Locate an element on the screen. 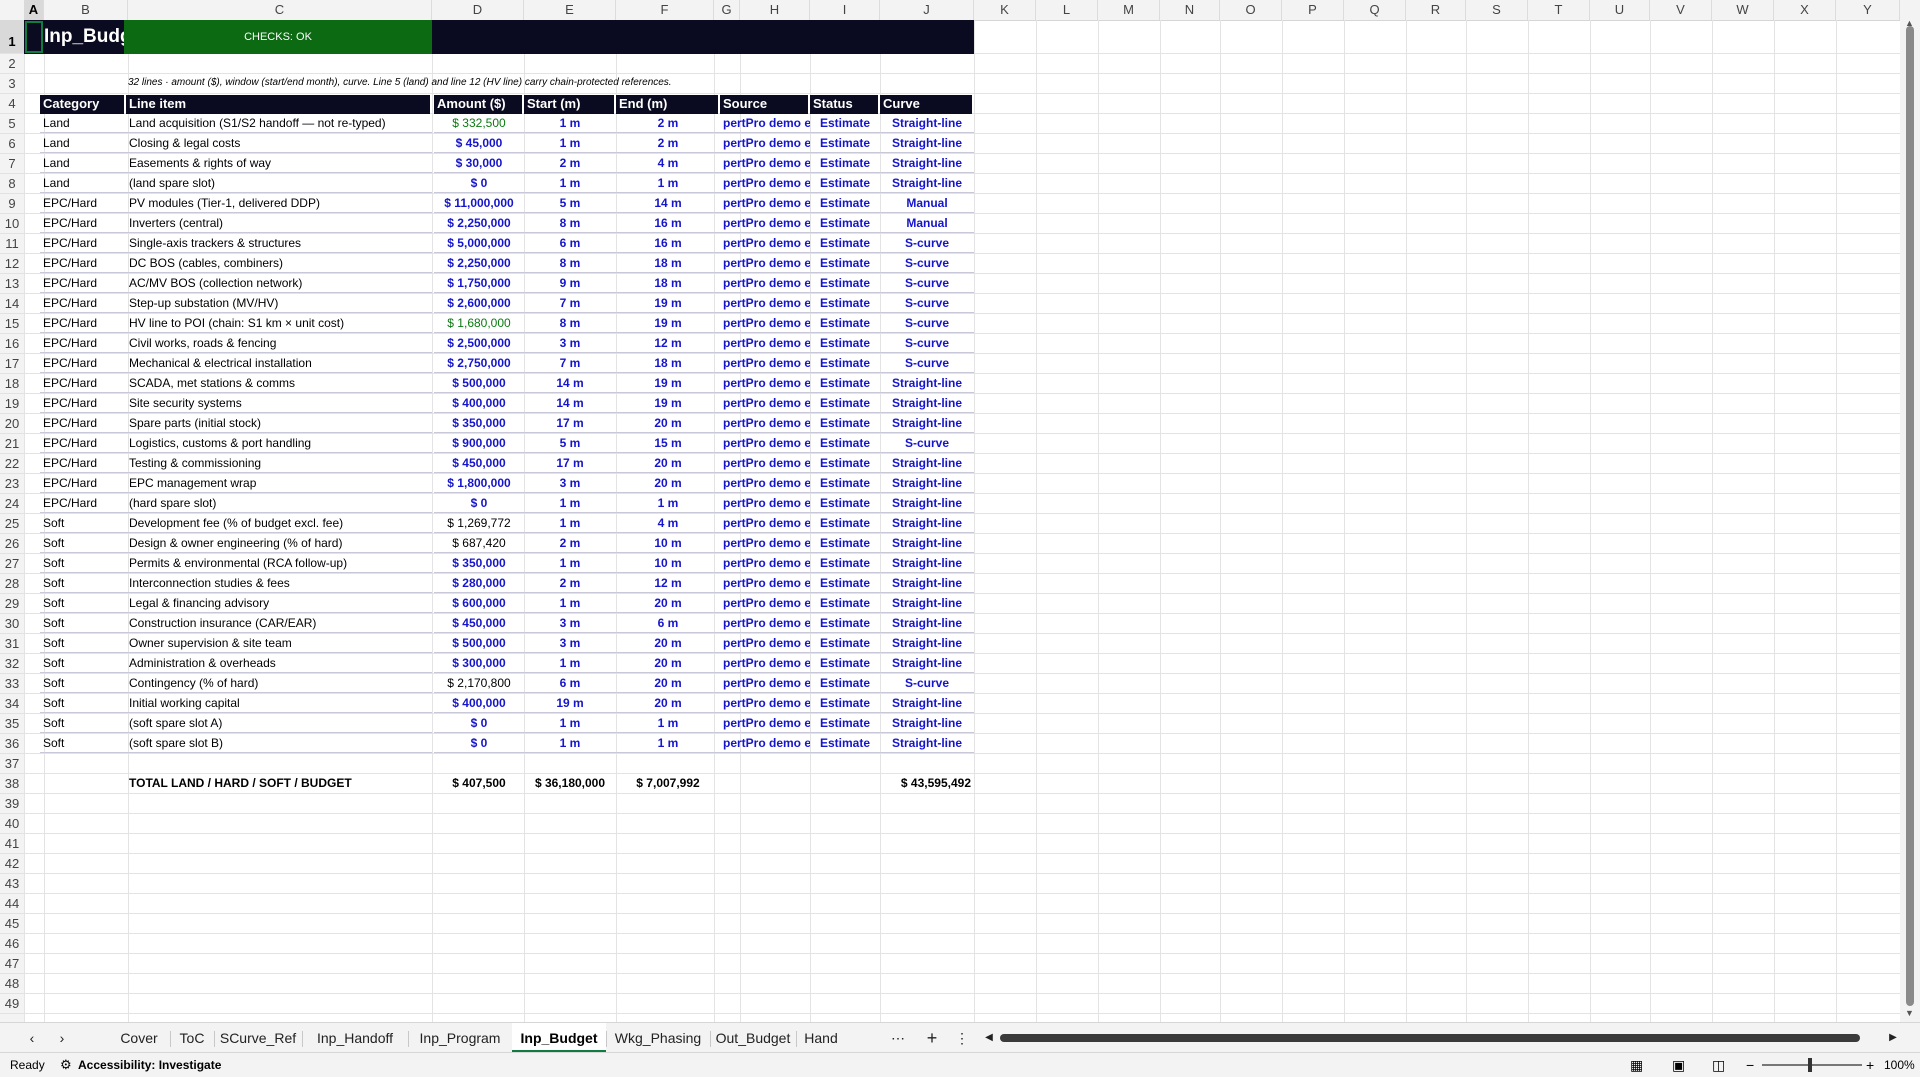  row-header-11: 11 is located at coordinates (12, 244).